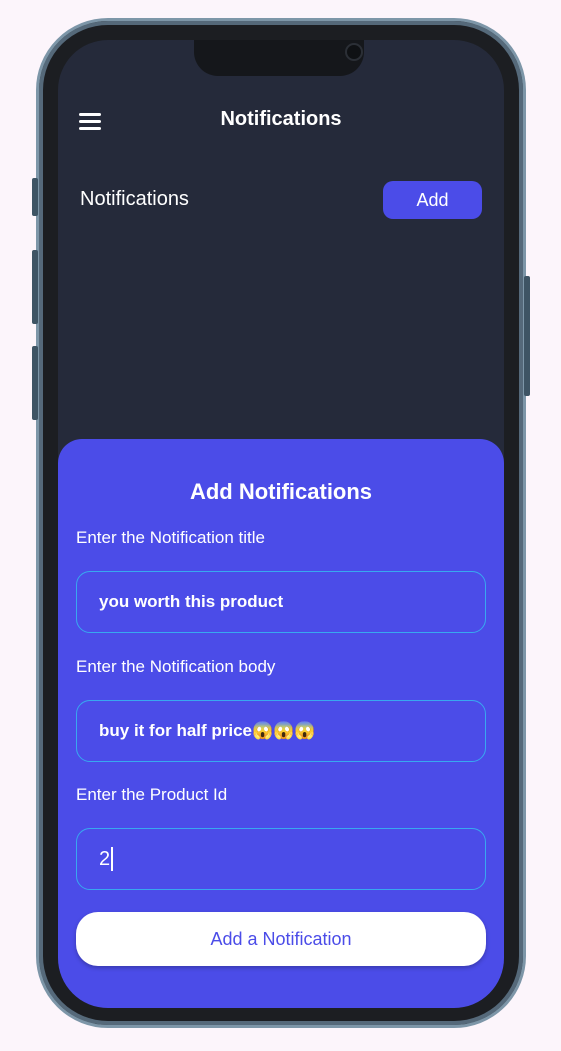  I want to click on sheet-title: Add Notifications, so click(281, 491).